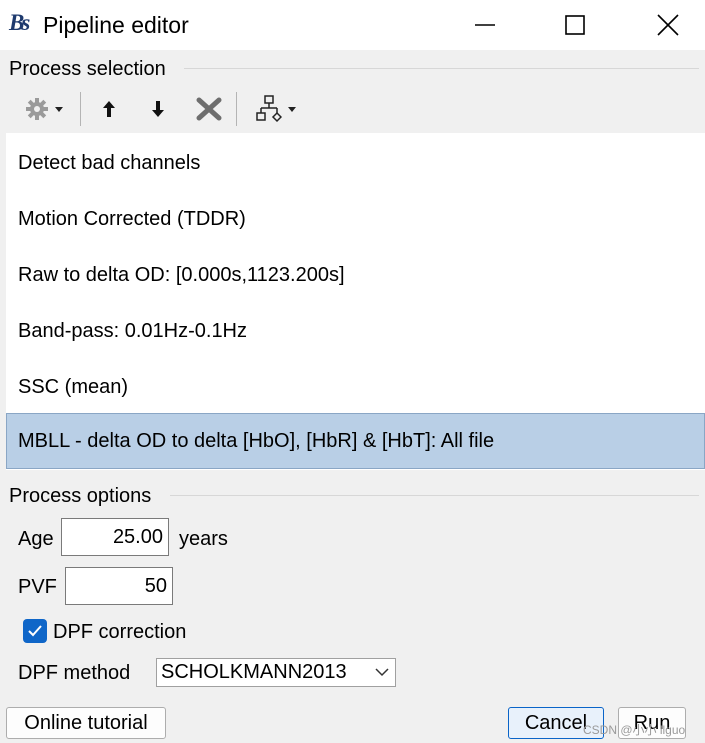 The width and height of the screenshot is (705, 743). What do you see at coordinates (254, 672) in the screenshot?
I see `dpf-method-value: SCHOLKMANN2013` at bounding box center [254, 672].